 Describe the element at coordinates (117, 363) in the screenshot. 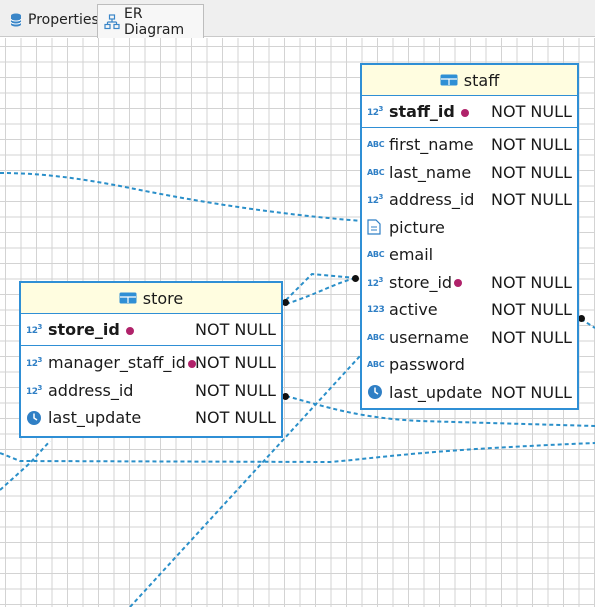

I see `column-name: manager_staff_id` at that location.